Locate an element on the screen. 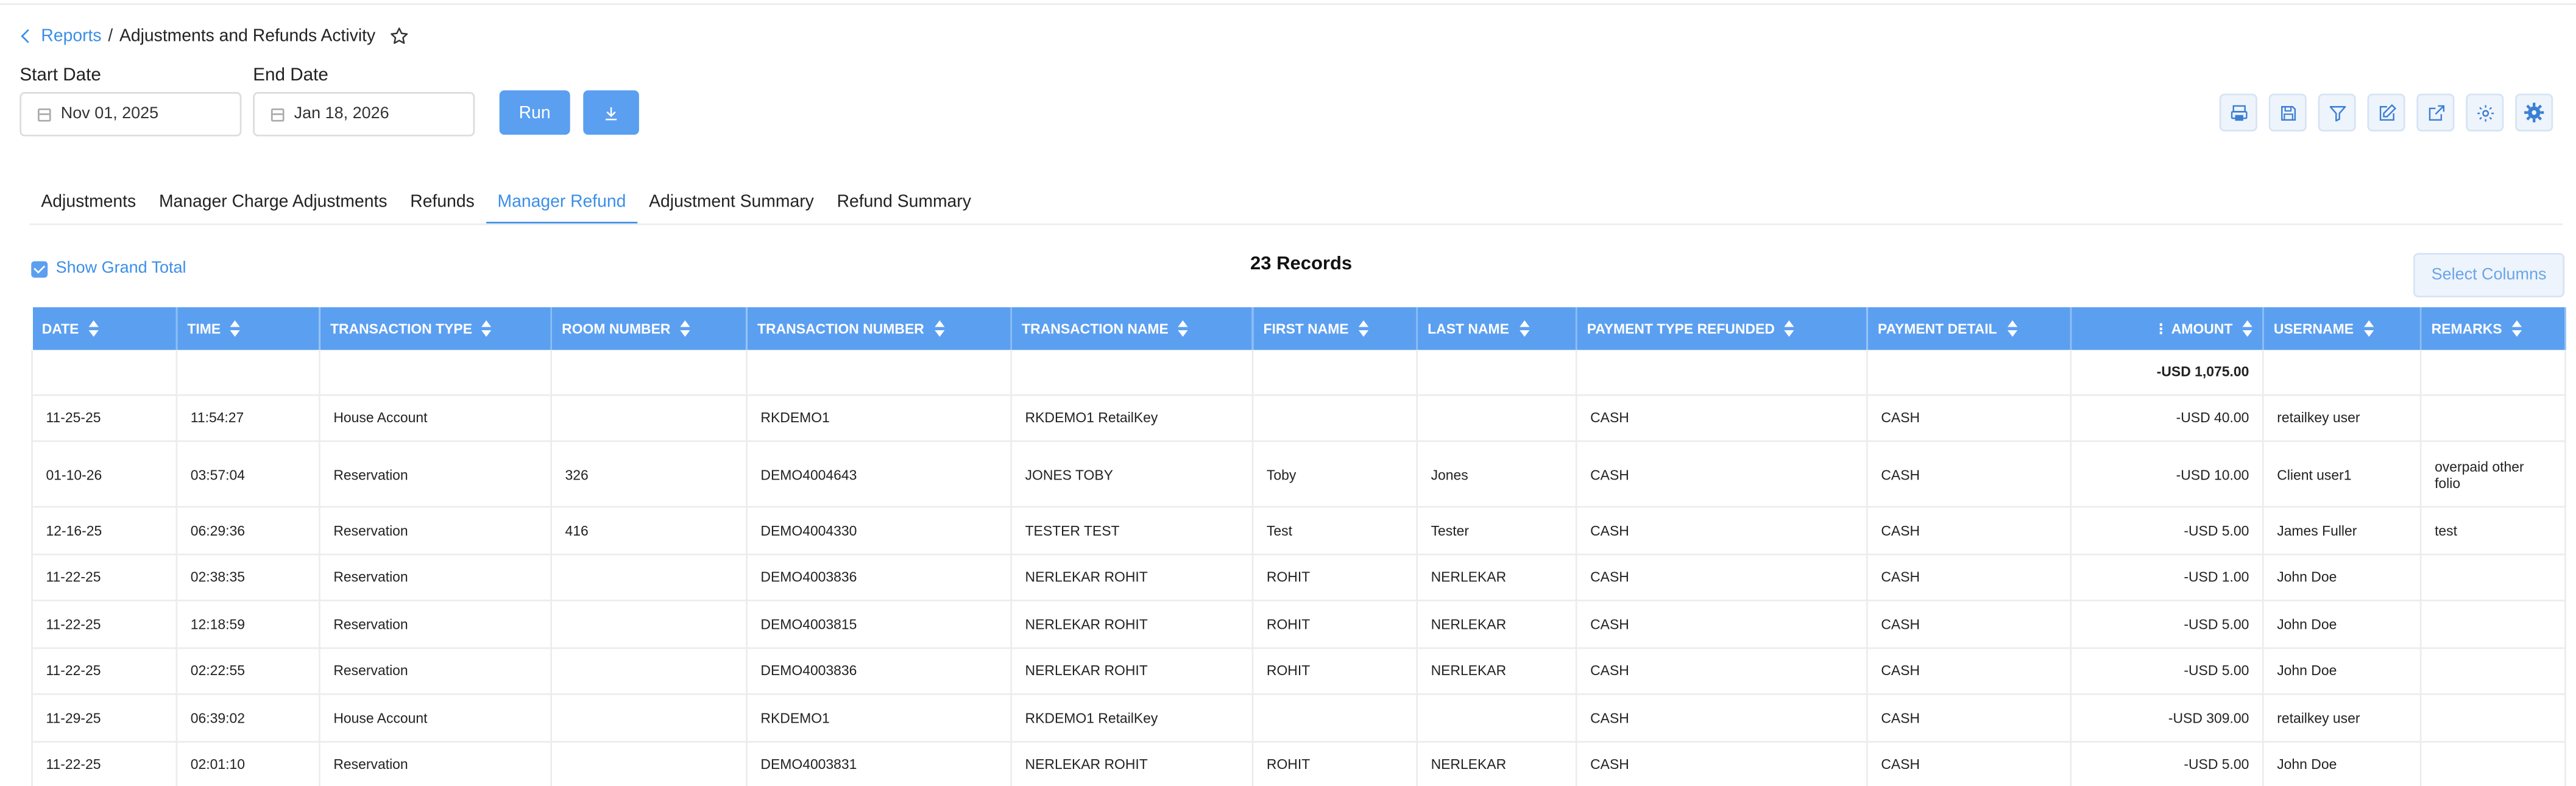 The height and width of the screenshot is (786, 2576). column-header: TRANSACTION TYPE is located at coordinates (435, 328).